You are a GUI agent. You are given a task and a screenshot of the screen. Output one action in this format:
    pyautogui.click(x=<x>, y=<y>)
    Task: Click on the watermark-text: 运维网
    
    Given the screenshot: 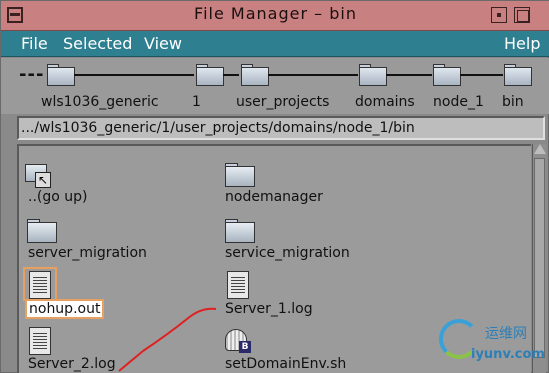 What is the action you would take?
    pyautogui.click(x=506, y=334)
    